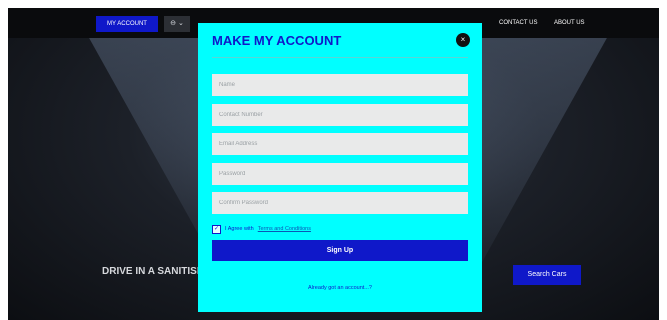  I want to click on close-icon: ×, so click(463, 40).